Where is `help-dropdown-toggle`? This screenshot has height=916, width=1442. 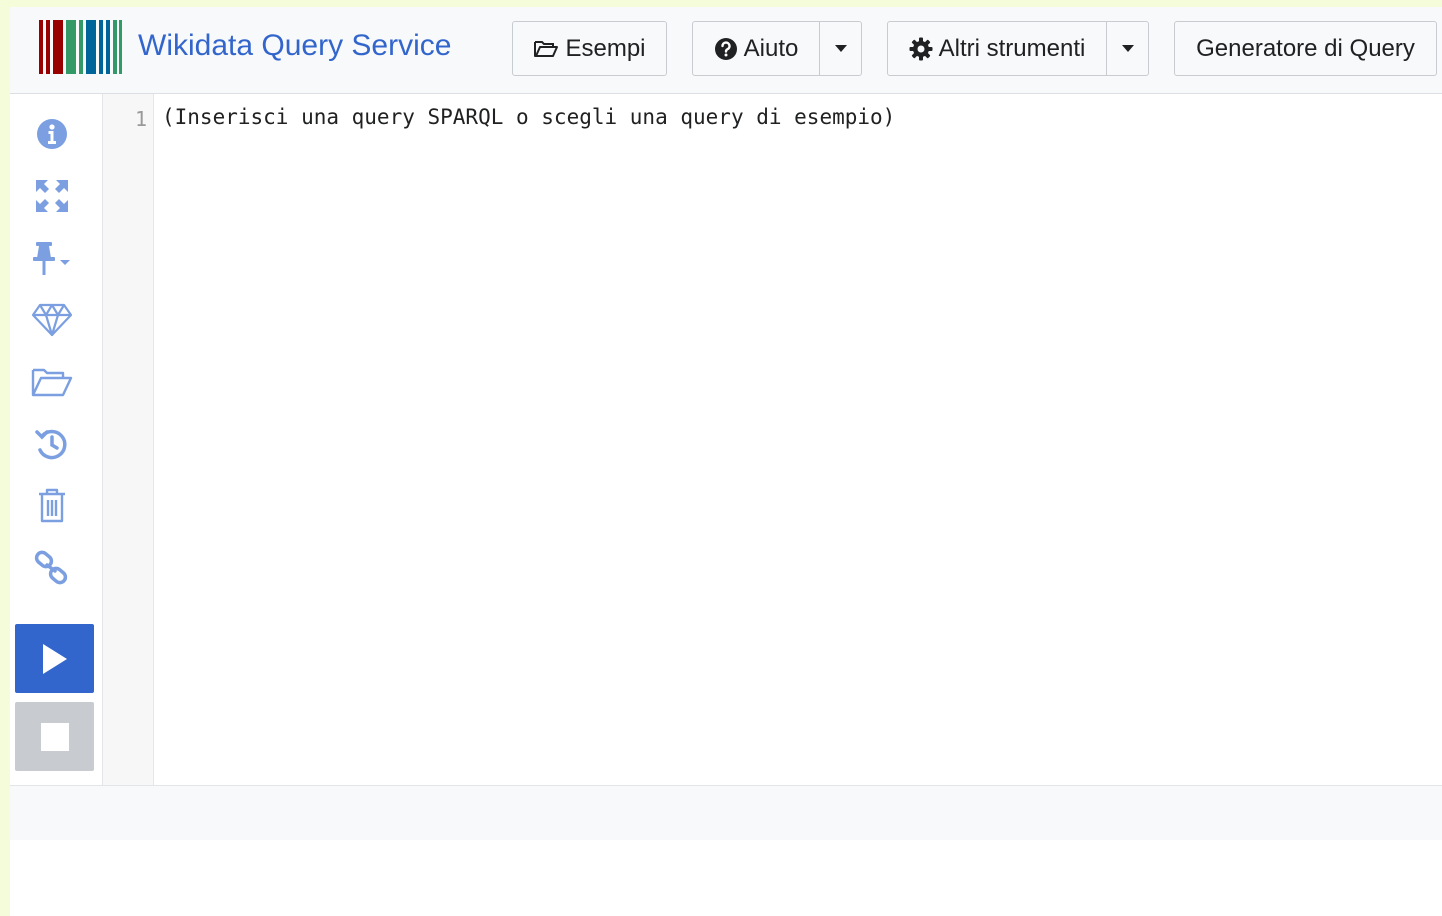
help-dropdown-toggle is located at coordinates (840, 48).